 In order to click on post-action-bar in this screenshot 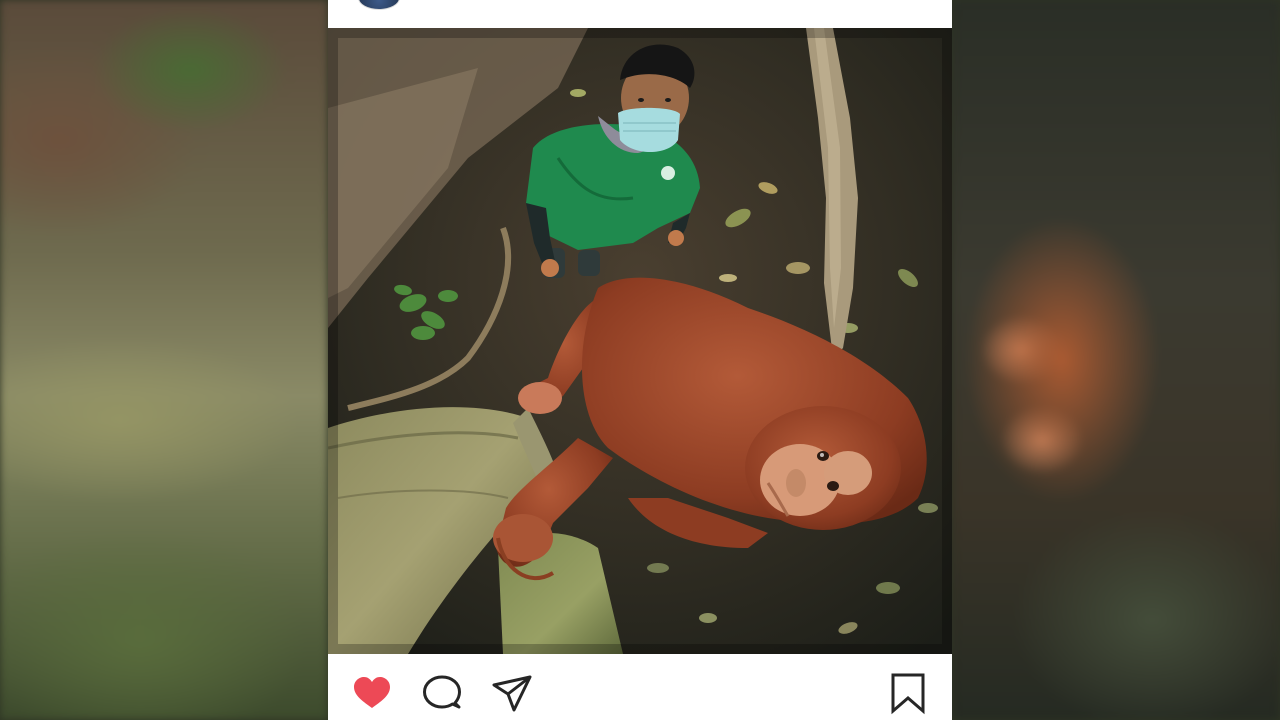, I will do `click(640, 687)`.